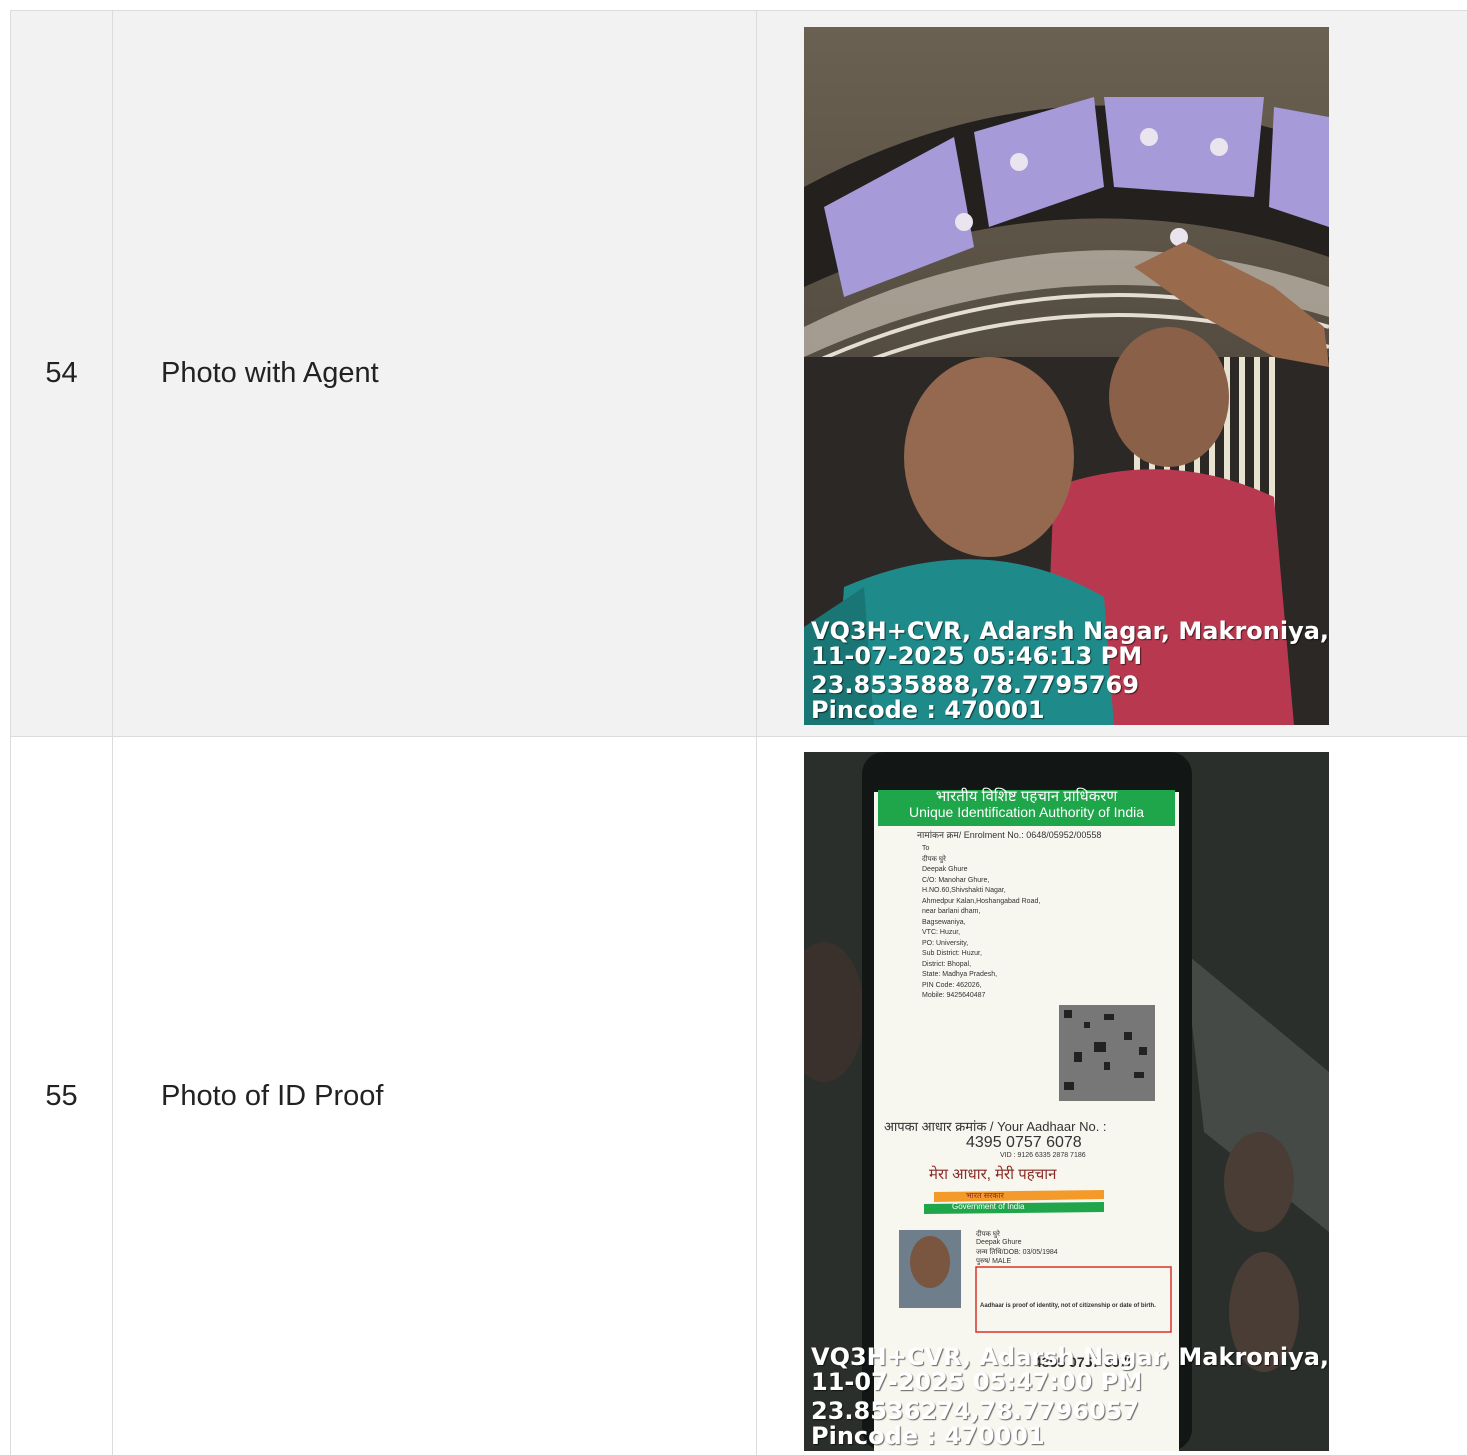 The width and height of the screenshot is (1467, 1455). I want to click on aadhaar-slogan: मेरा आधार, मेरी पहचान, so click(993, 1174).